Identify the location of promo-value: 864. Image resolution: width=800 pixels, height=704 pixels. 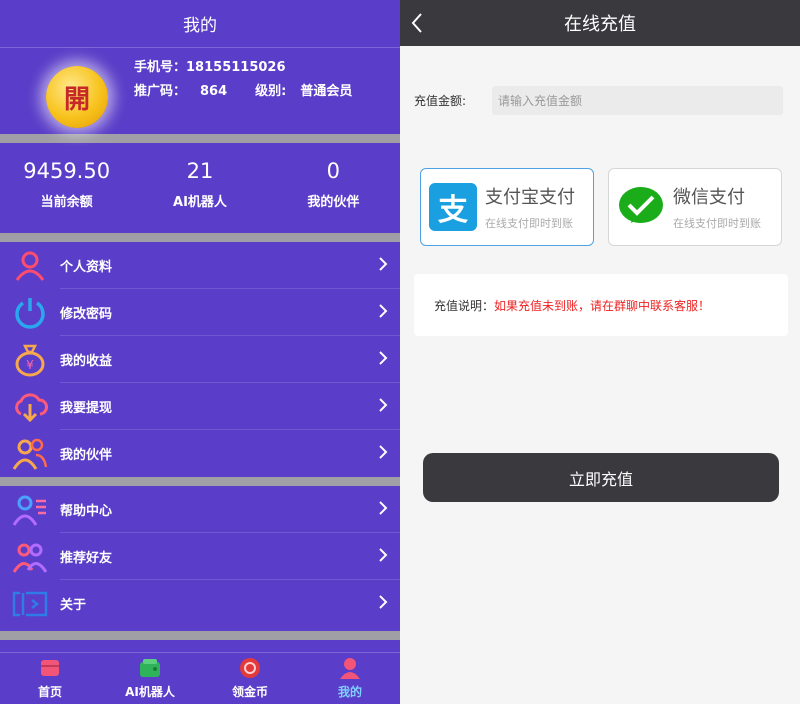
(214, 91).